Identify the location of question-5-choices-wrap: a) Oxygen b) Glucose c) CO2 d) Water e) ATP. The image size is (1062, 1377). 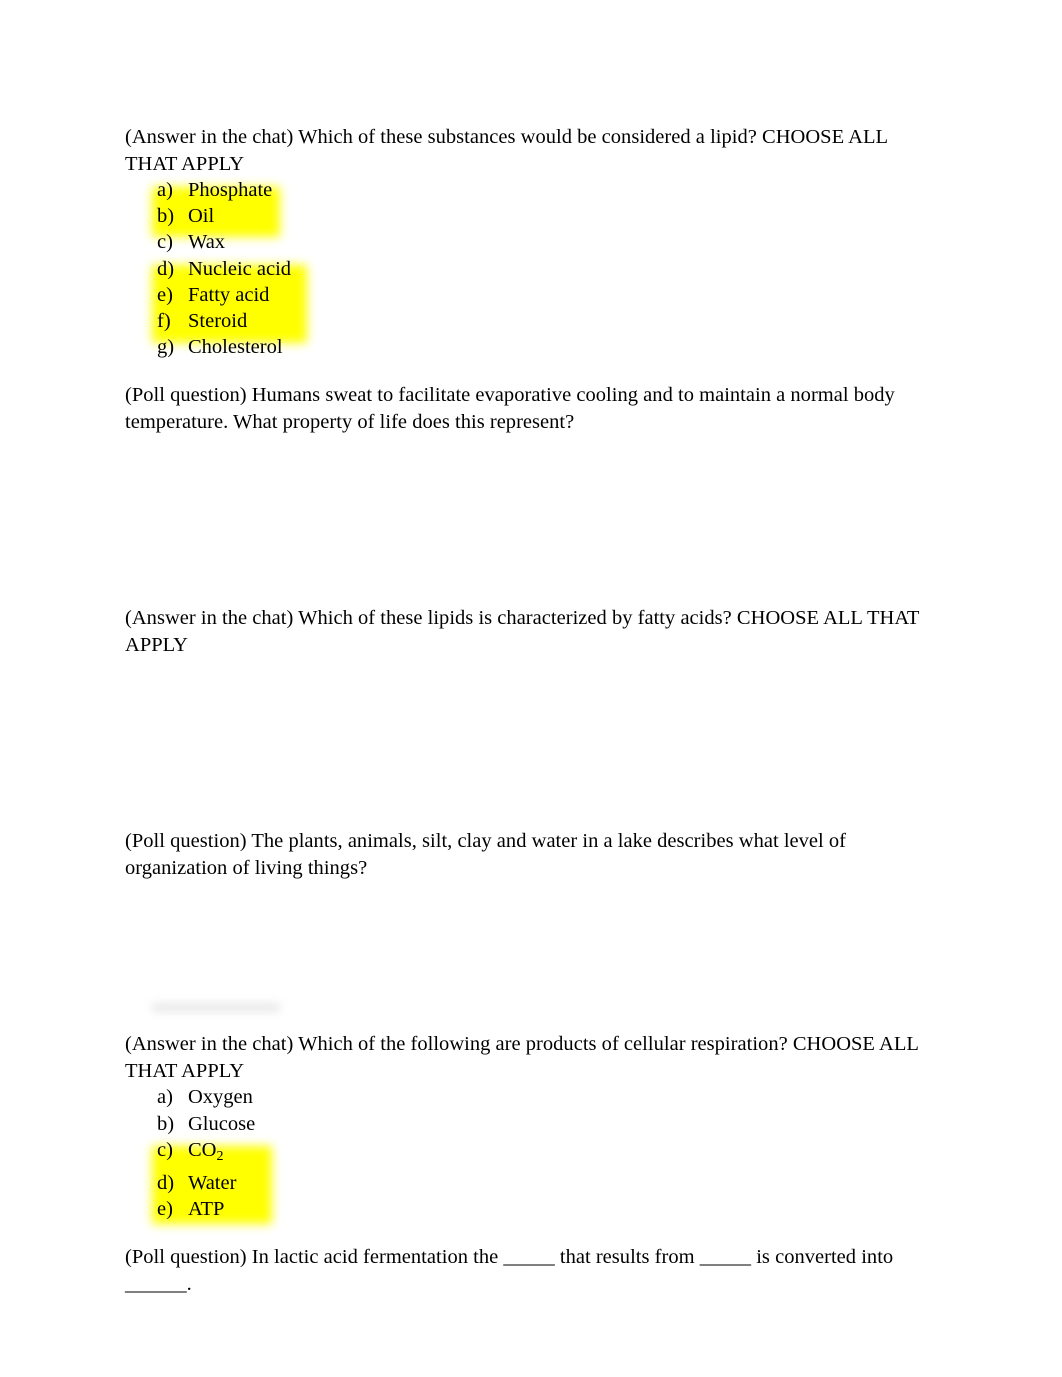
(530, 1154).